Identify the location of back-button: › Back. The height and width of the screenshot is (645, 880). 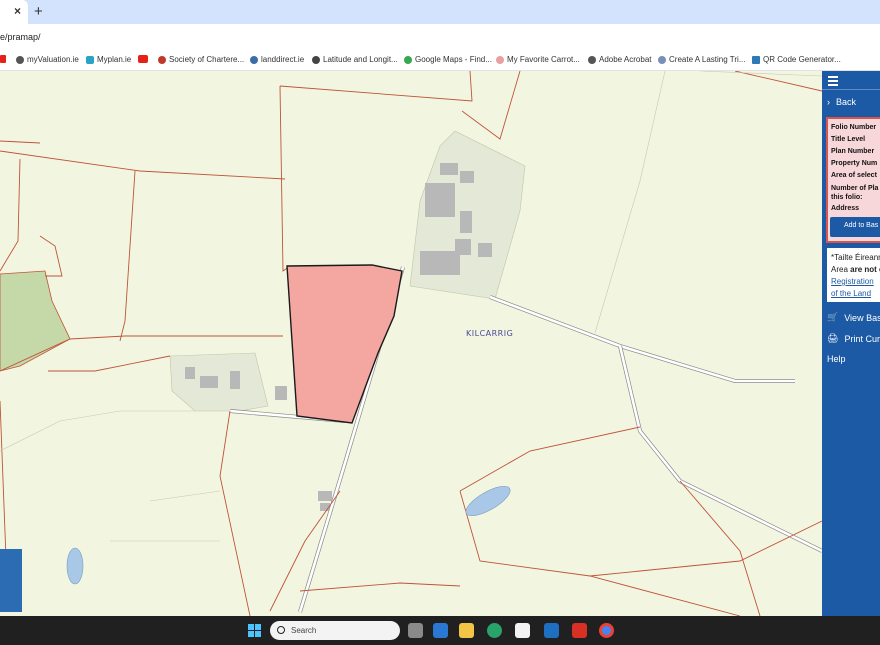
(841, 102).